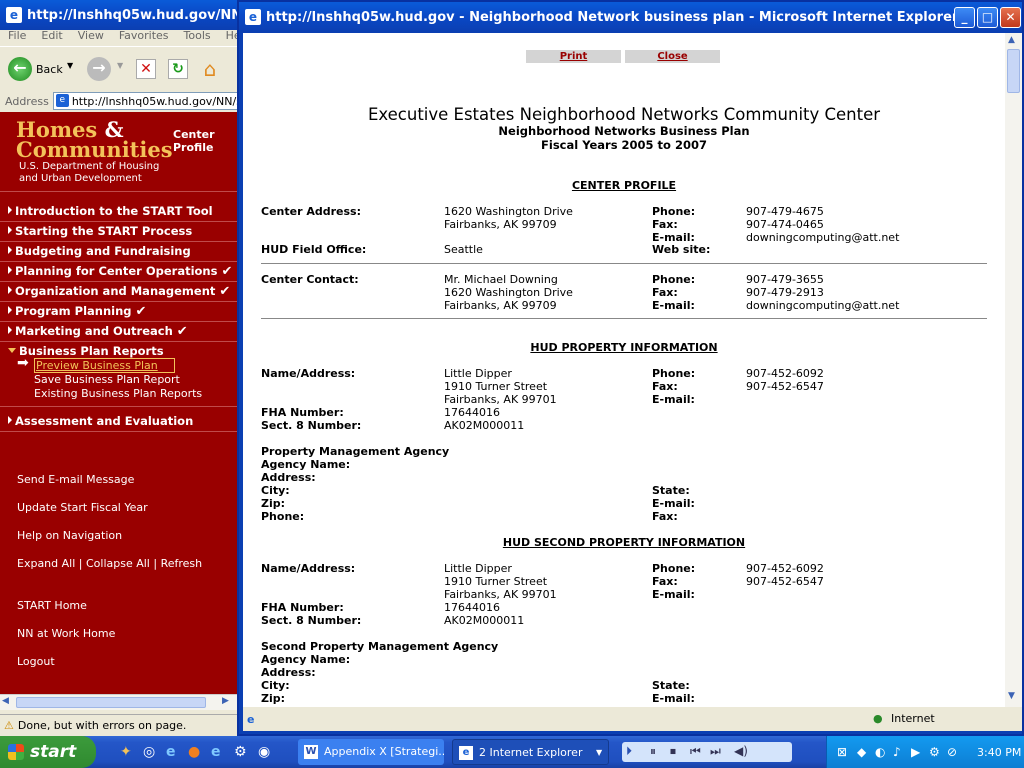 The height and width of the screenshot is (768, 1024). I want to click on stop-icon: ✕, so click(146, 69).